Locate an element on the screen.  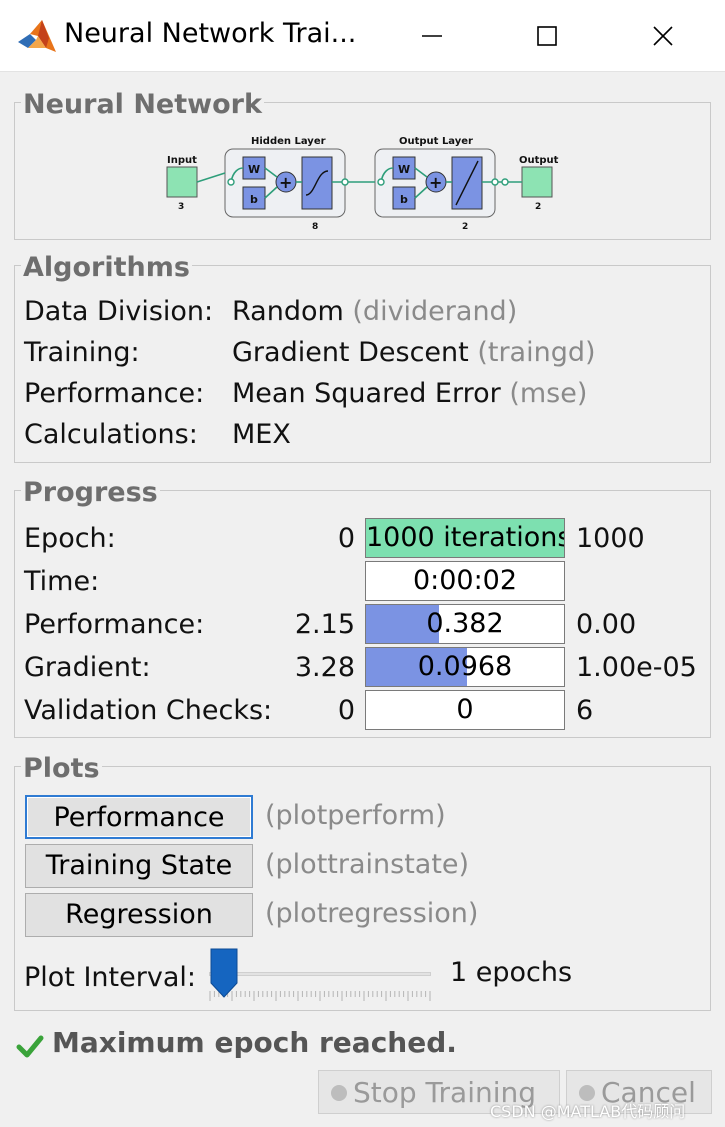
minimize-button is located at coordinates (432, 36).